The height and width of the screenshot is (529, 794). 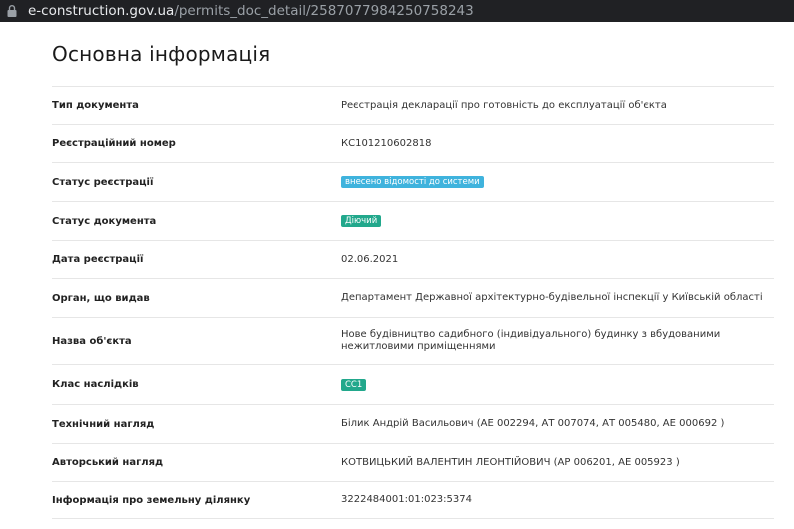 What do you see at coordinates (386, 143) in the screenshot?
I see `row-value: КС101210602818` at bounding box center [386, 143].